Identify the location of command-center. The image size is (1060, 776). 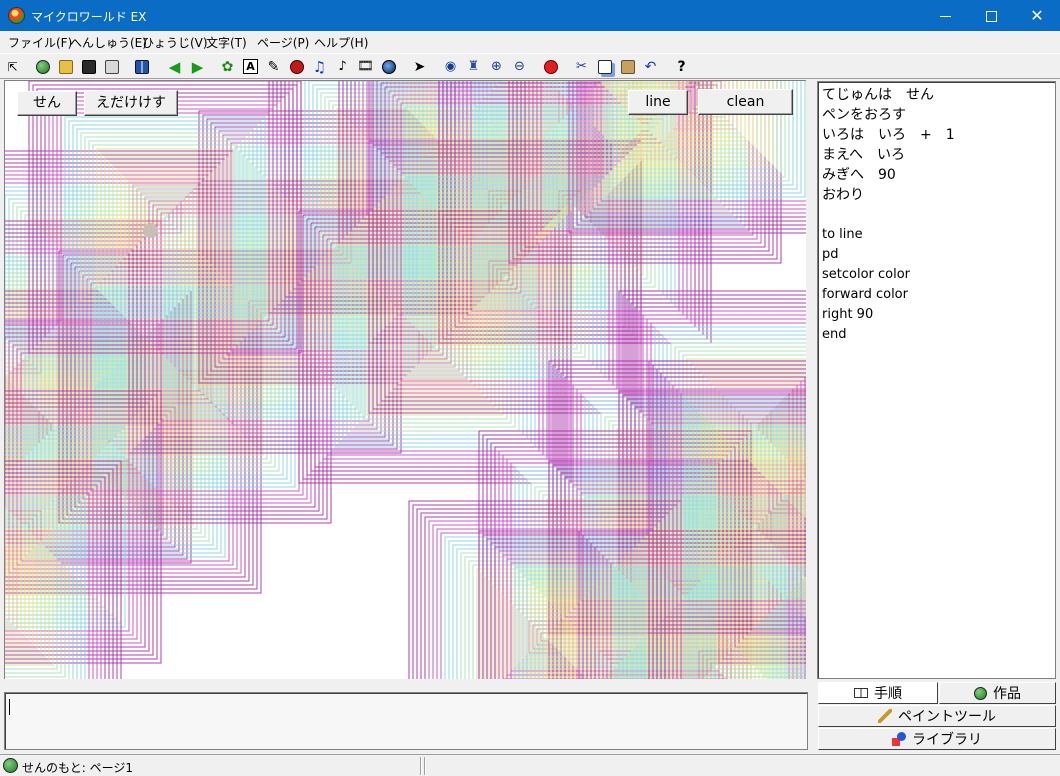
(406, 721).